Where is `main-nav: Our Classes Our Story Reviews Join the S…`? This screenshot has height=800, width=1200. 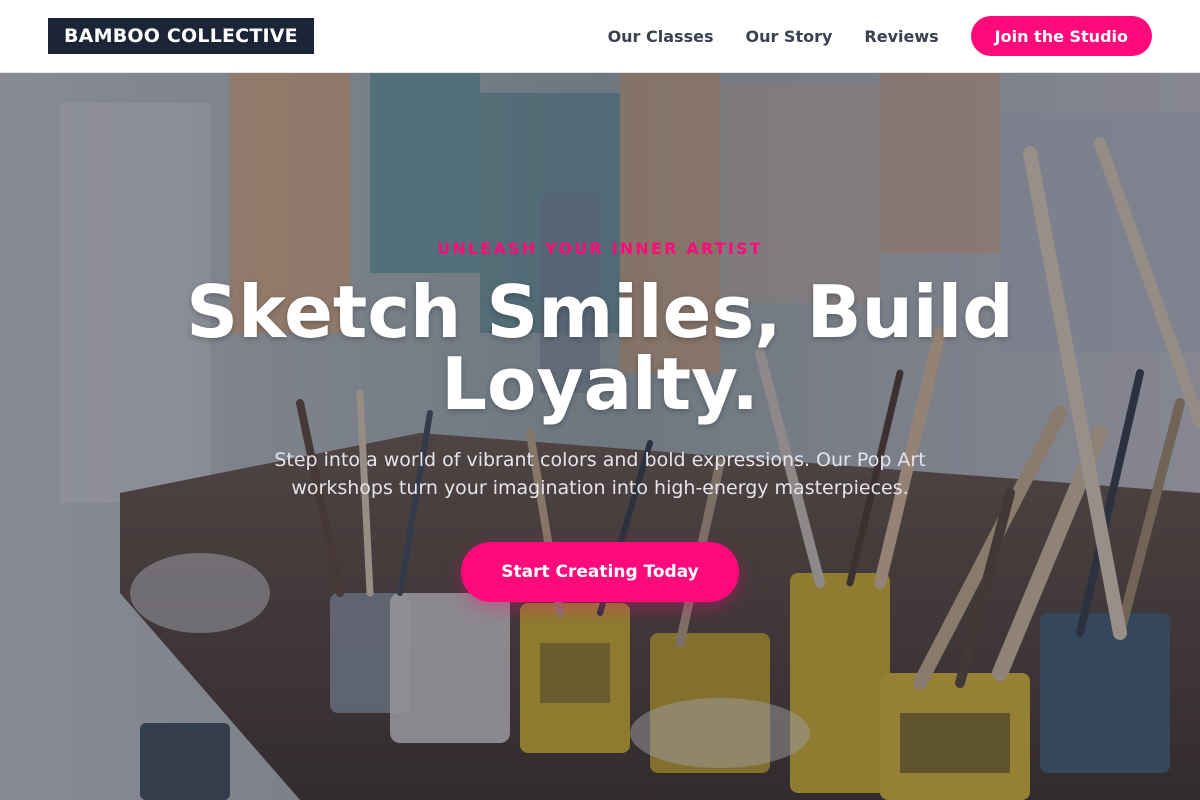
main-nav: Our Classes Our Story Reviews Join the S… is located at coordinates (880, 36).